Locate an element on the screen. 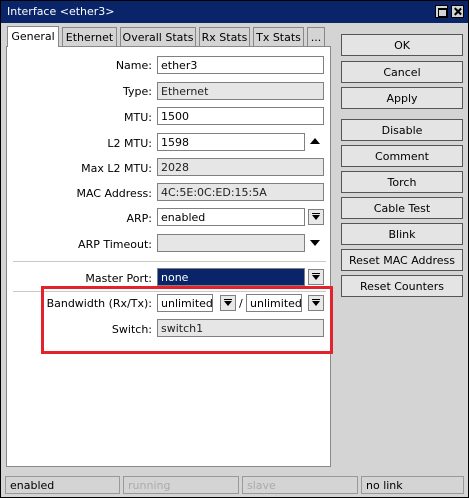 The height and width of the screenshot is (498, 469). tab-general: General is located at coordinates (33, 36).